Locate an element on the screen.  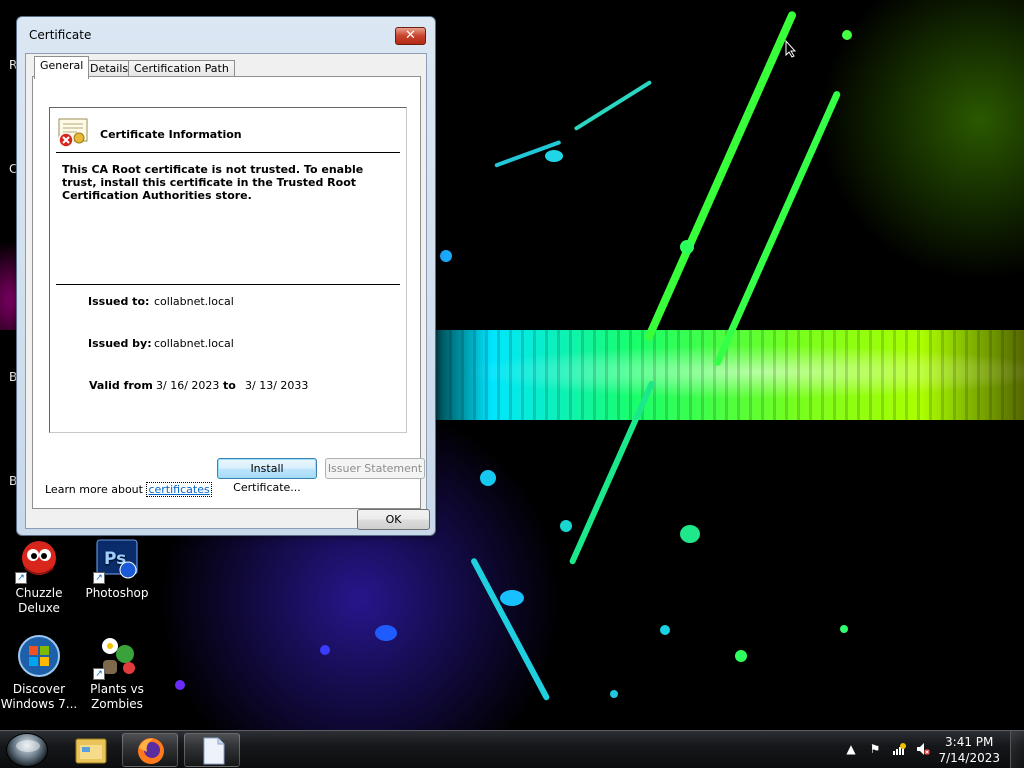
close-icon: ✕ is located at coordinates (410, 35).